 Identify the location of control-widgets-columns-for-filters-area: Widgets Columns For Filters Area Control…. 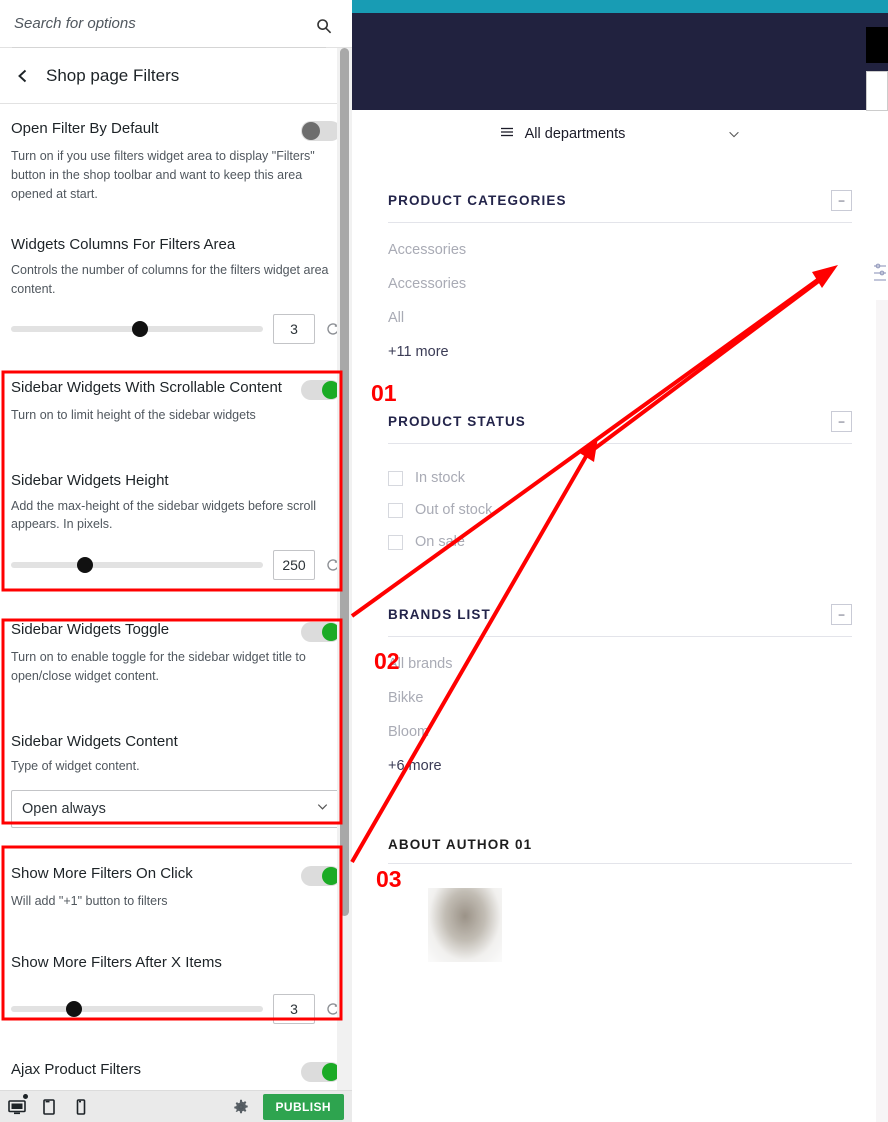
(176, 283).